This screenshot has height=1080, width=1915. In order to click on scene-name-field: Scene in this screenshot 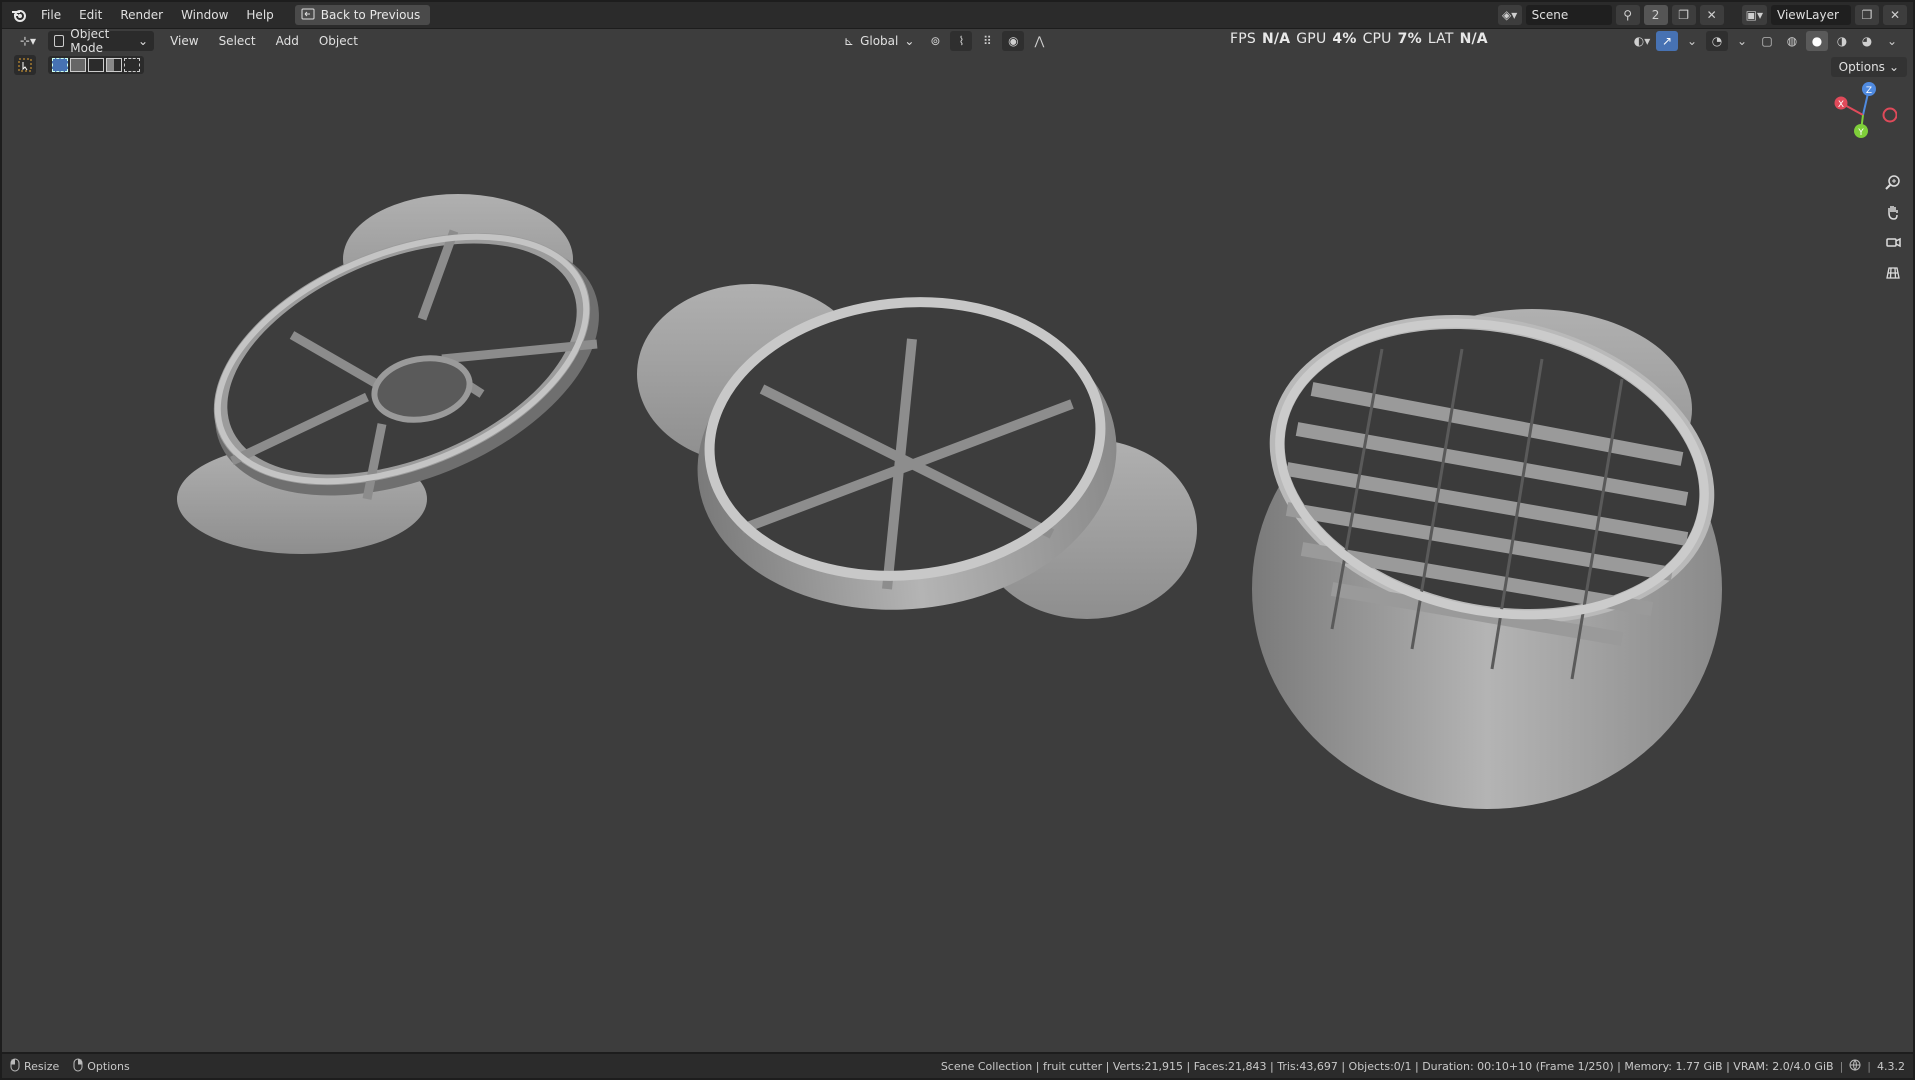, I will do `click(1568, 15)`.